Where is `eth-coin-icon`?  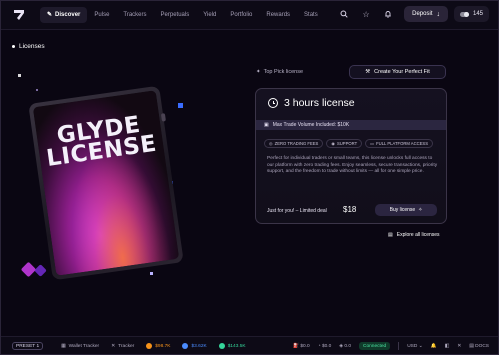
eth-coin-icon is located at coordinates (185, 346).